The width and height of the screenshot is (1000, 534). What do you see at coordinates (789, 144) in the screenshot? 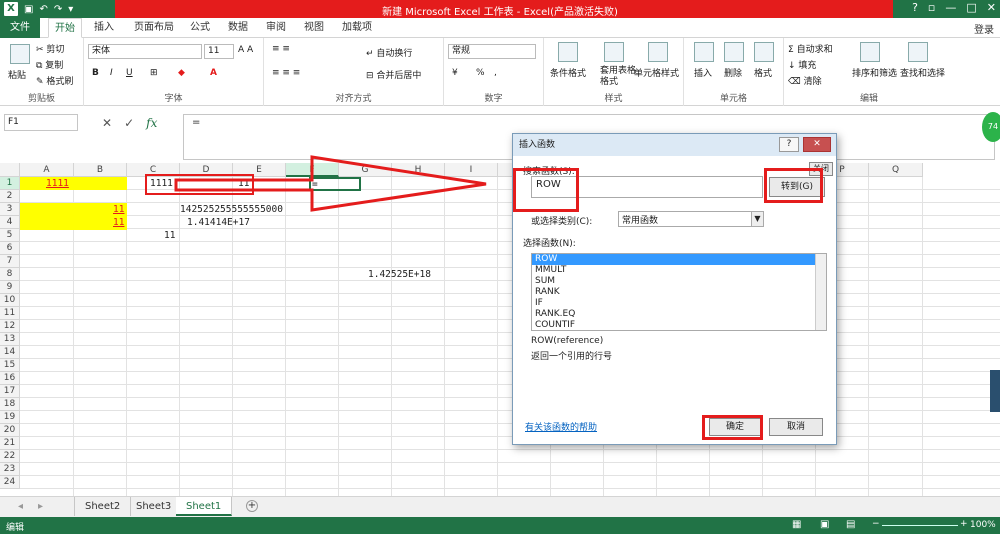
I see `dialog-help-icon: ?` at bounding box center [789, 144].